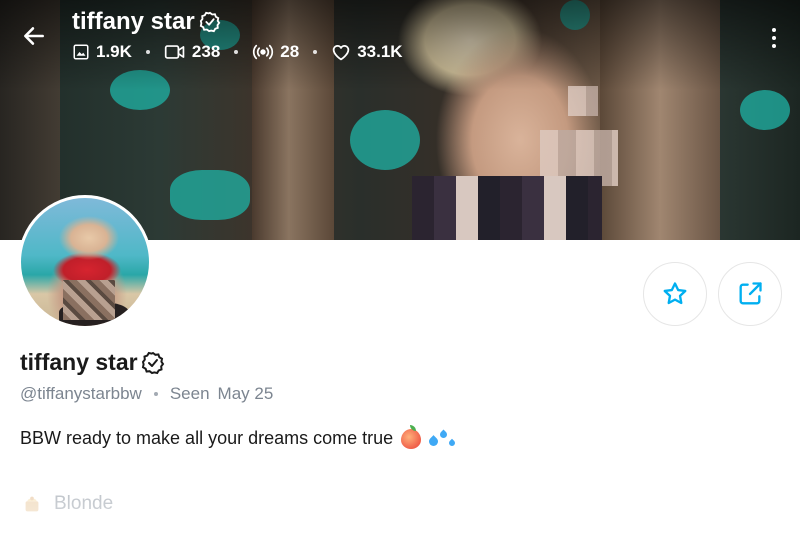 The height and width of the screenshot is (539, 800). I want to click on hair-icon, so click(32, 504).